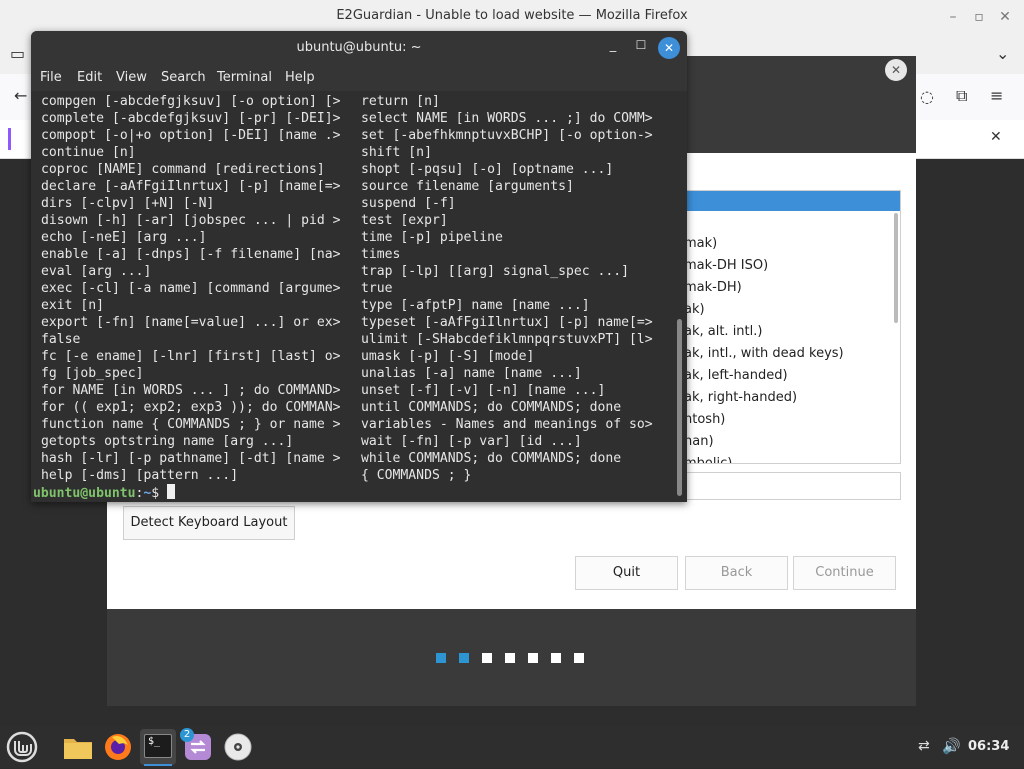 This screenshot has height=769, width=1024. I want to click on keyboard-variant-item: ak), so click(694, 309).